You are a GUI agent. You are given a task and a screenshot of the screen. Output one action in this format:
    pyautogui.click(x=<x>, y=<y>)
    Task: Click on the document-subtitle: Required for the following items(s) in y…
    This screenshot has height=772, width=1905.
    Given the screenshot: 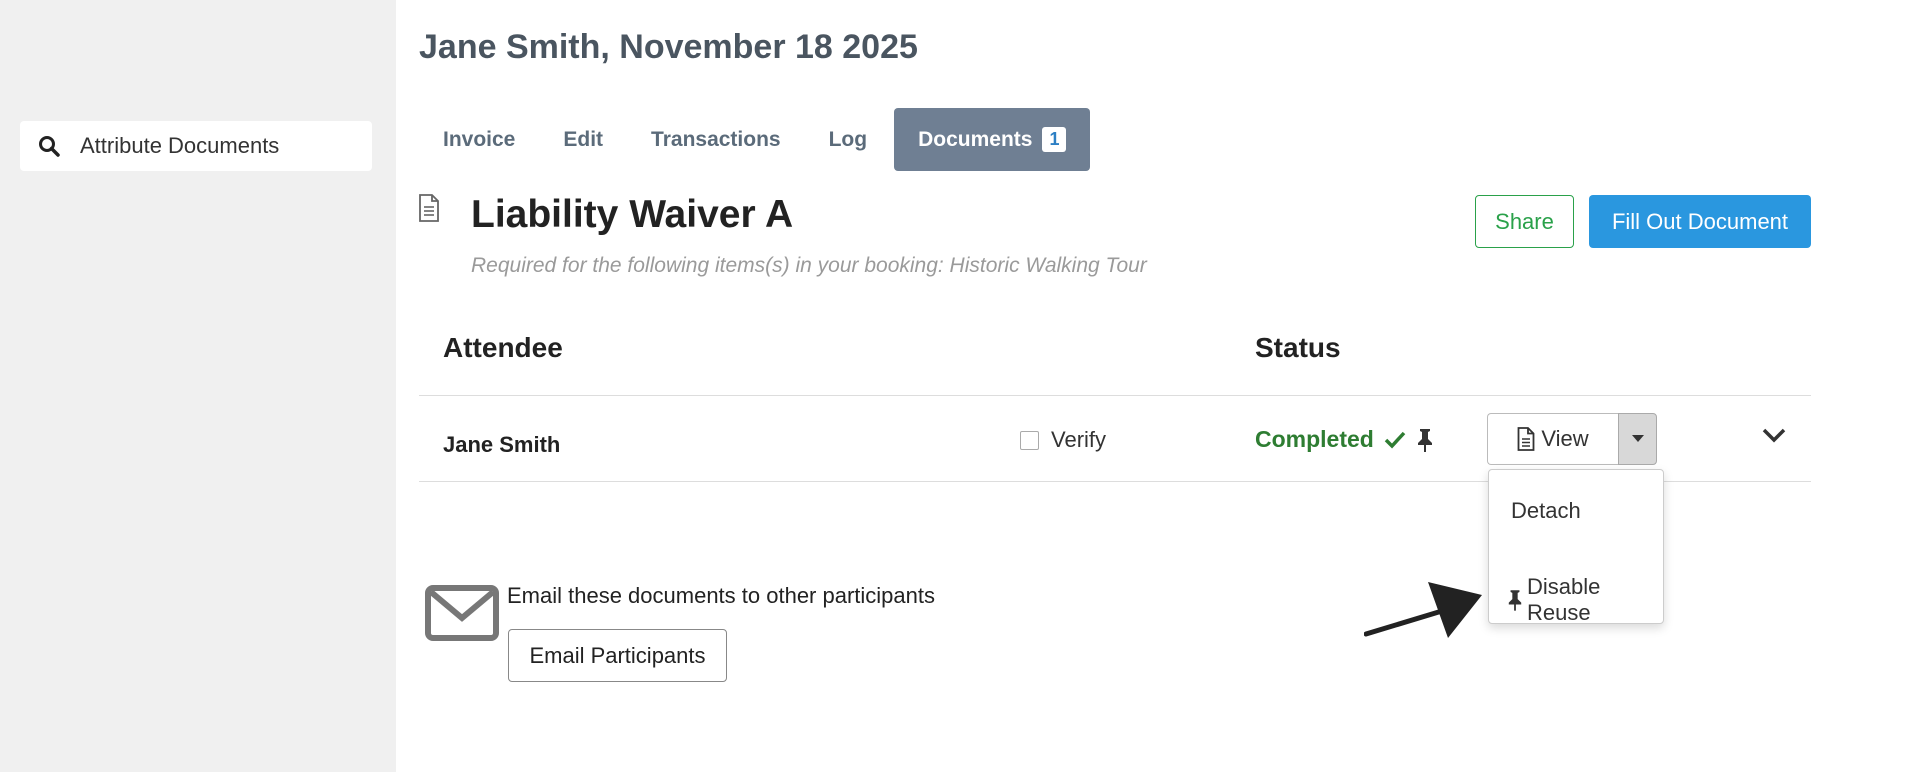 What is the action you would take?
    pyautogui.click(x=809, y=265)
    